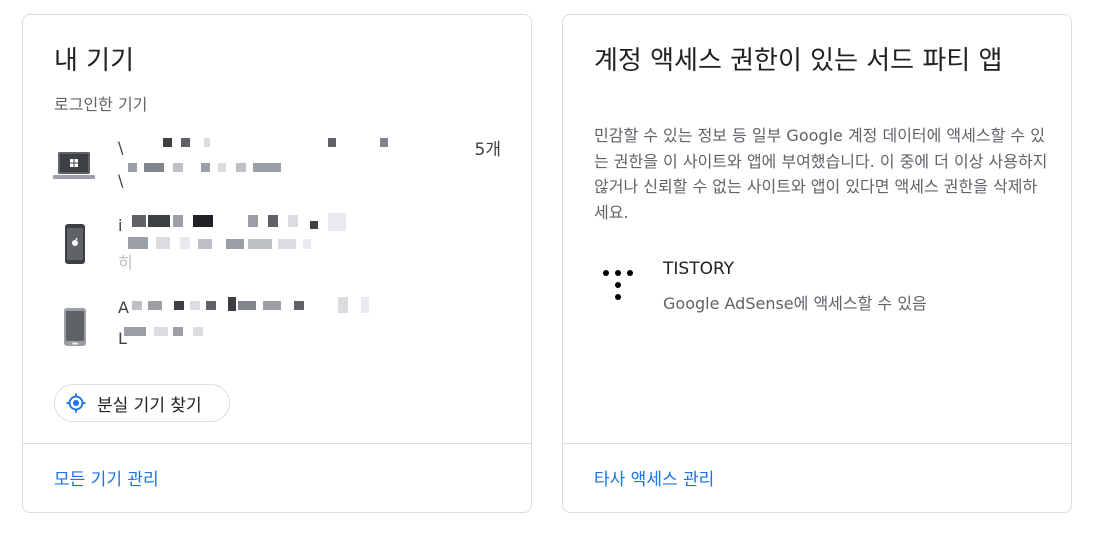 The width and height of the screenshot is (1095, 536). I want to click on device-info-redacted: A L, so click(288, 327).